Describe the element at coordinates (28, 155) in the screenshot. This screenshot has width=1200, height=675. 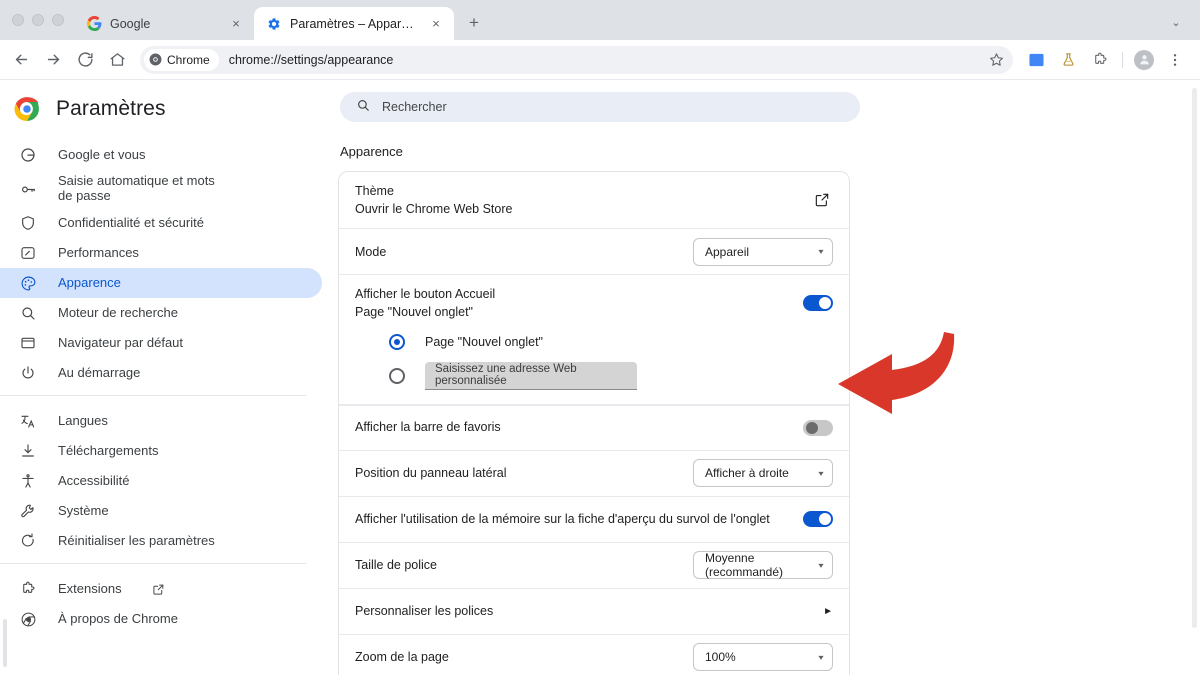
I see `google-g-icon` at that location.